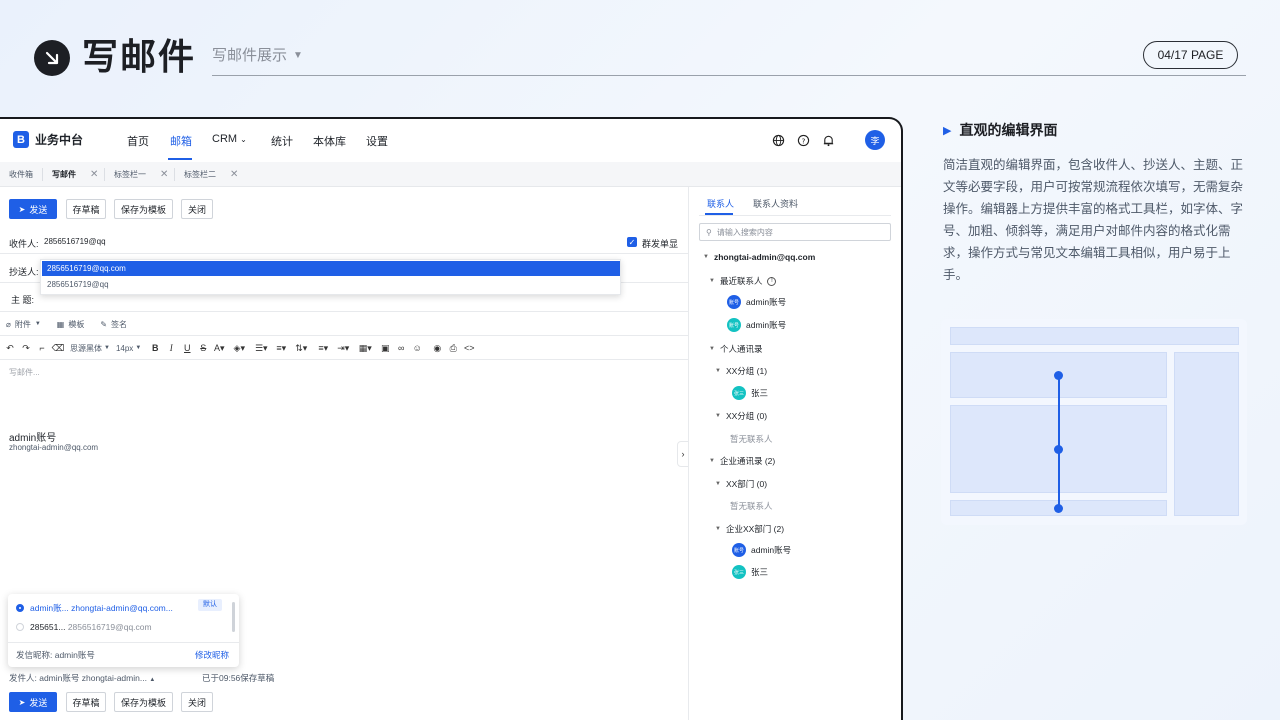 This screenshot has height=720, width=1280. Describe the element at coordinates (86, 348) in the screenshot. I see `font-family-select: 思源黑体` at that location.